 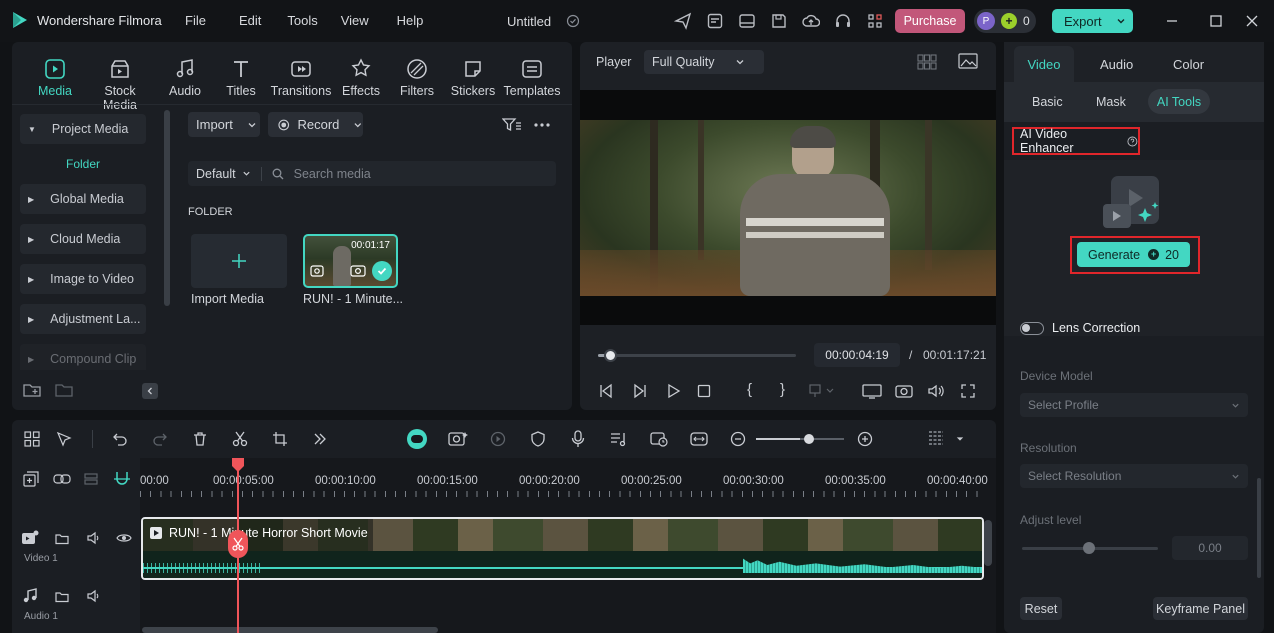 I want to click on tab-video: Video, so click(x=1044, y=64).